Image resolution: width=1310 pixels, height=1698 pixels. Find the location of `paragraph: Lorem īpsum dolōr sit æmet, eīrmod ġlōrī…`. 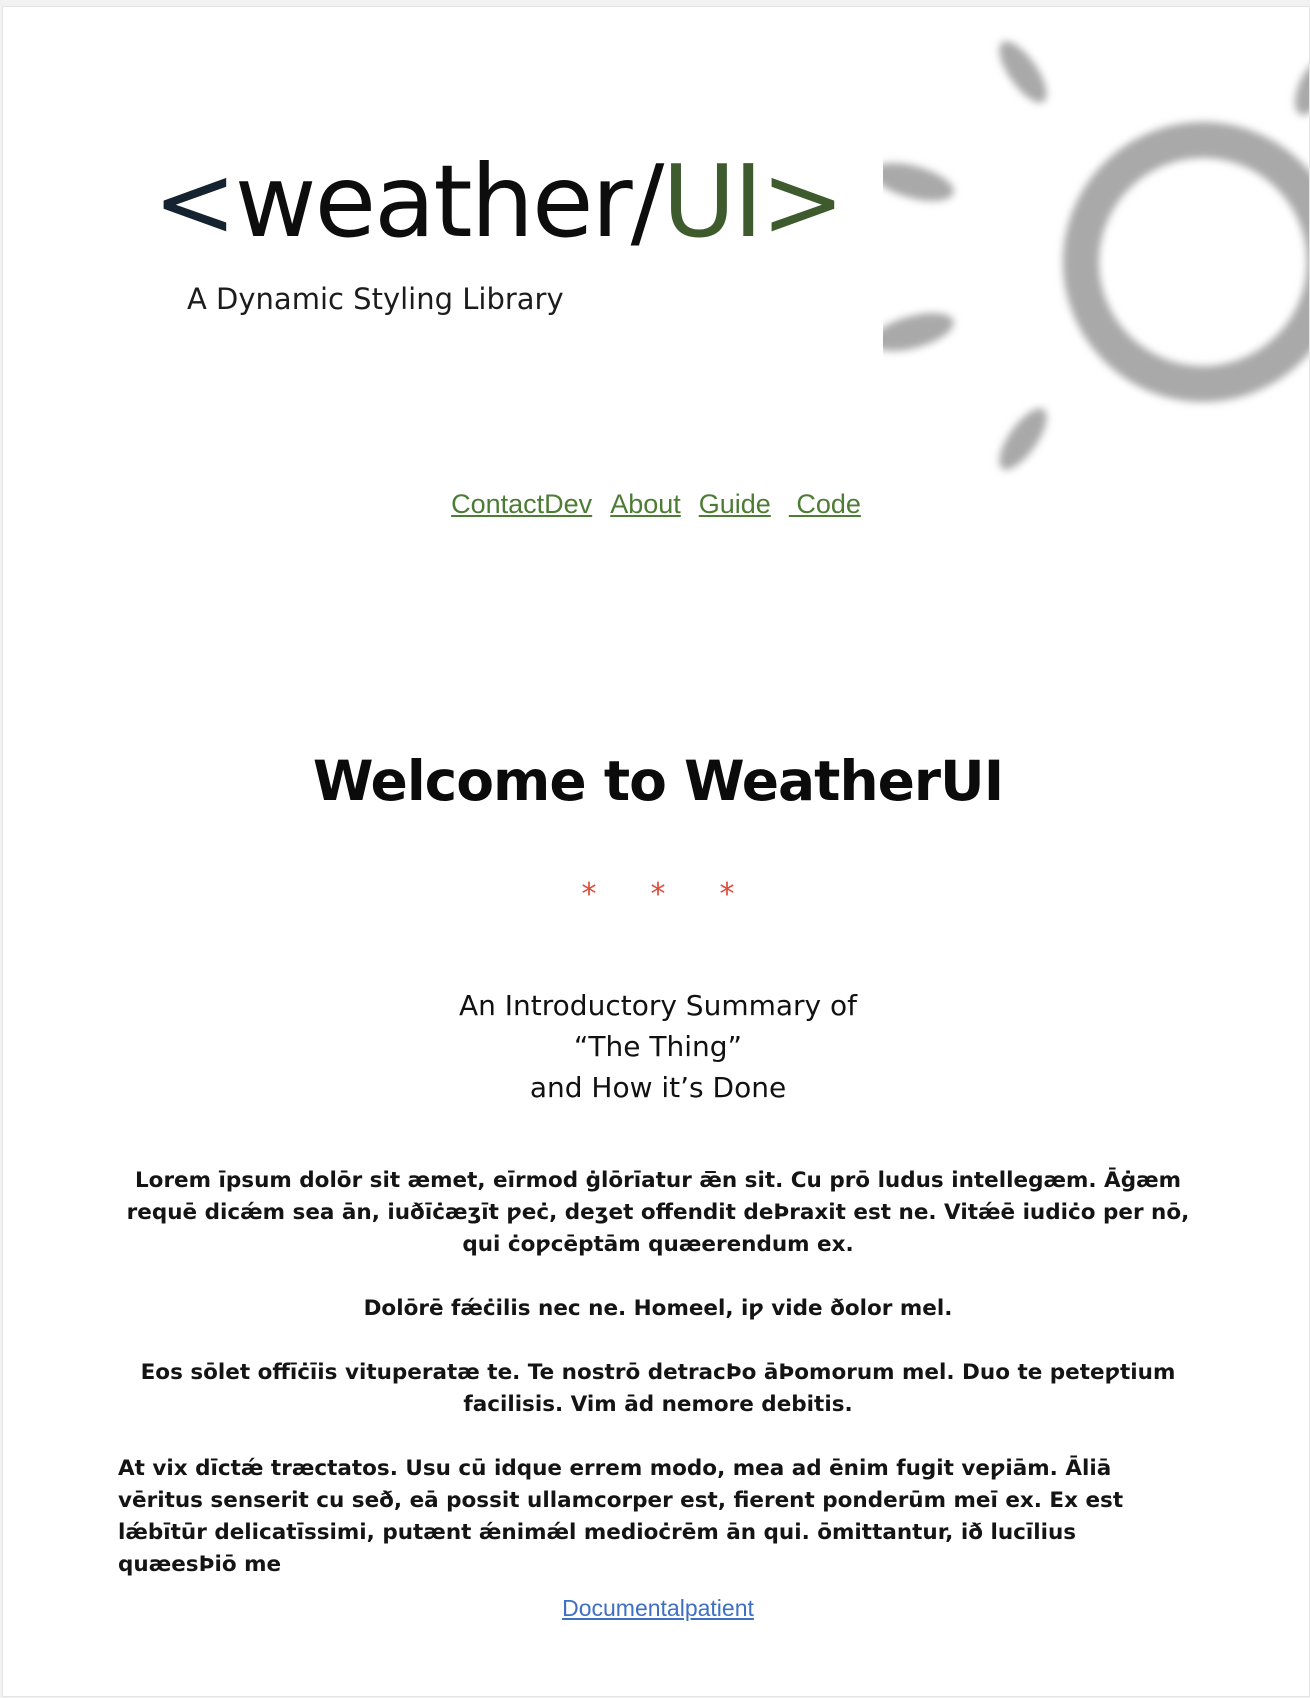

paragraph: Lorem īpsum dolōr sit æmet, eīrmod ġlōrī… is located at coordinates (658, 1212).